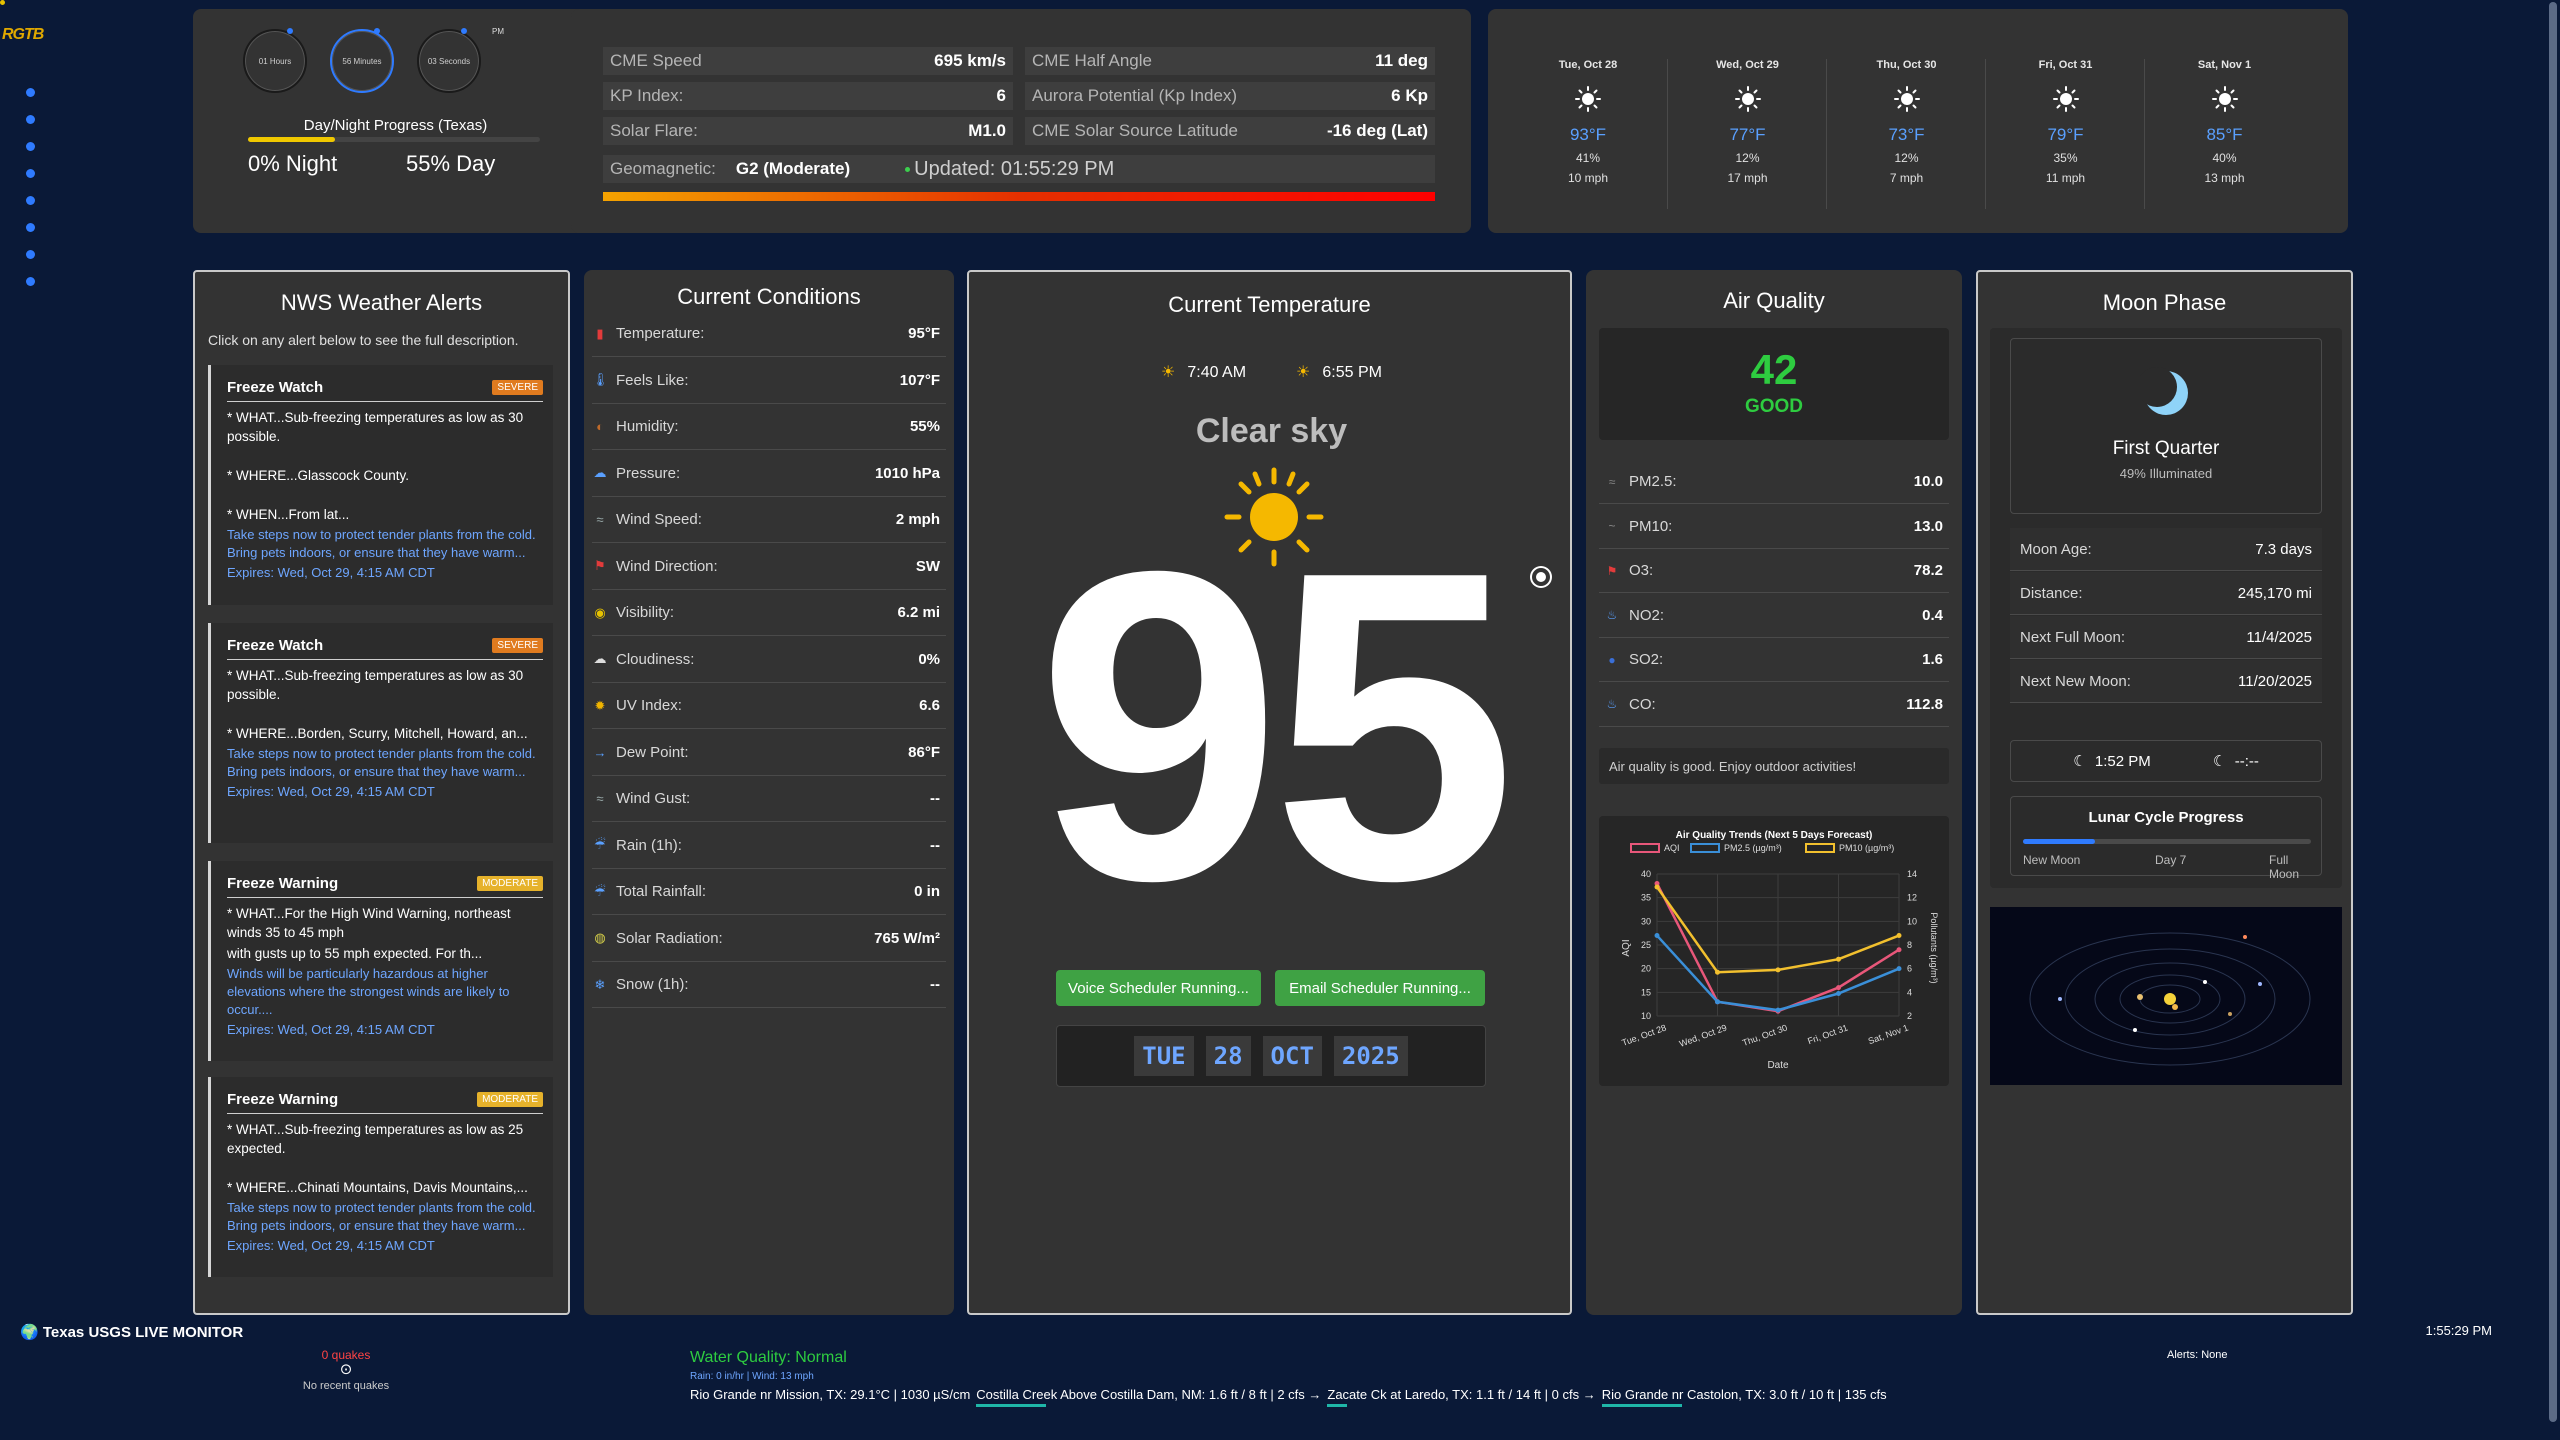  What do you see at coordinates (660, 333) in the screenshot?
I see `condition-label: Temperature:` at bounding box center [660, 333].